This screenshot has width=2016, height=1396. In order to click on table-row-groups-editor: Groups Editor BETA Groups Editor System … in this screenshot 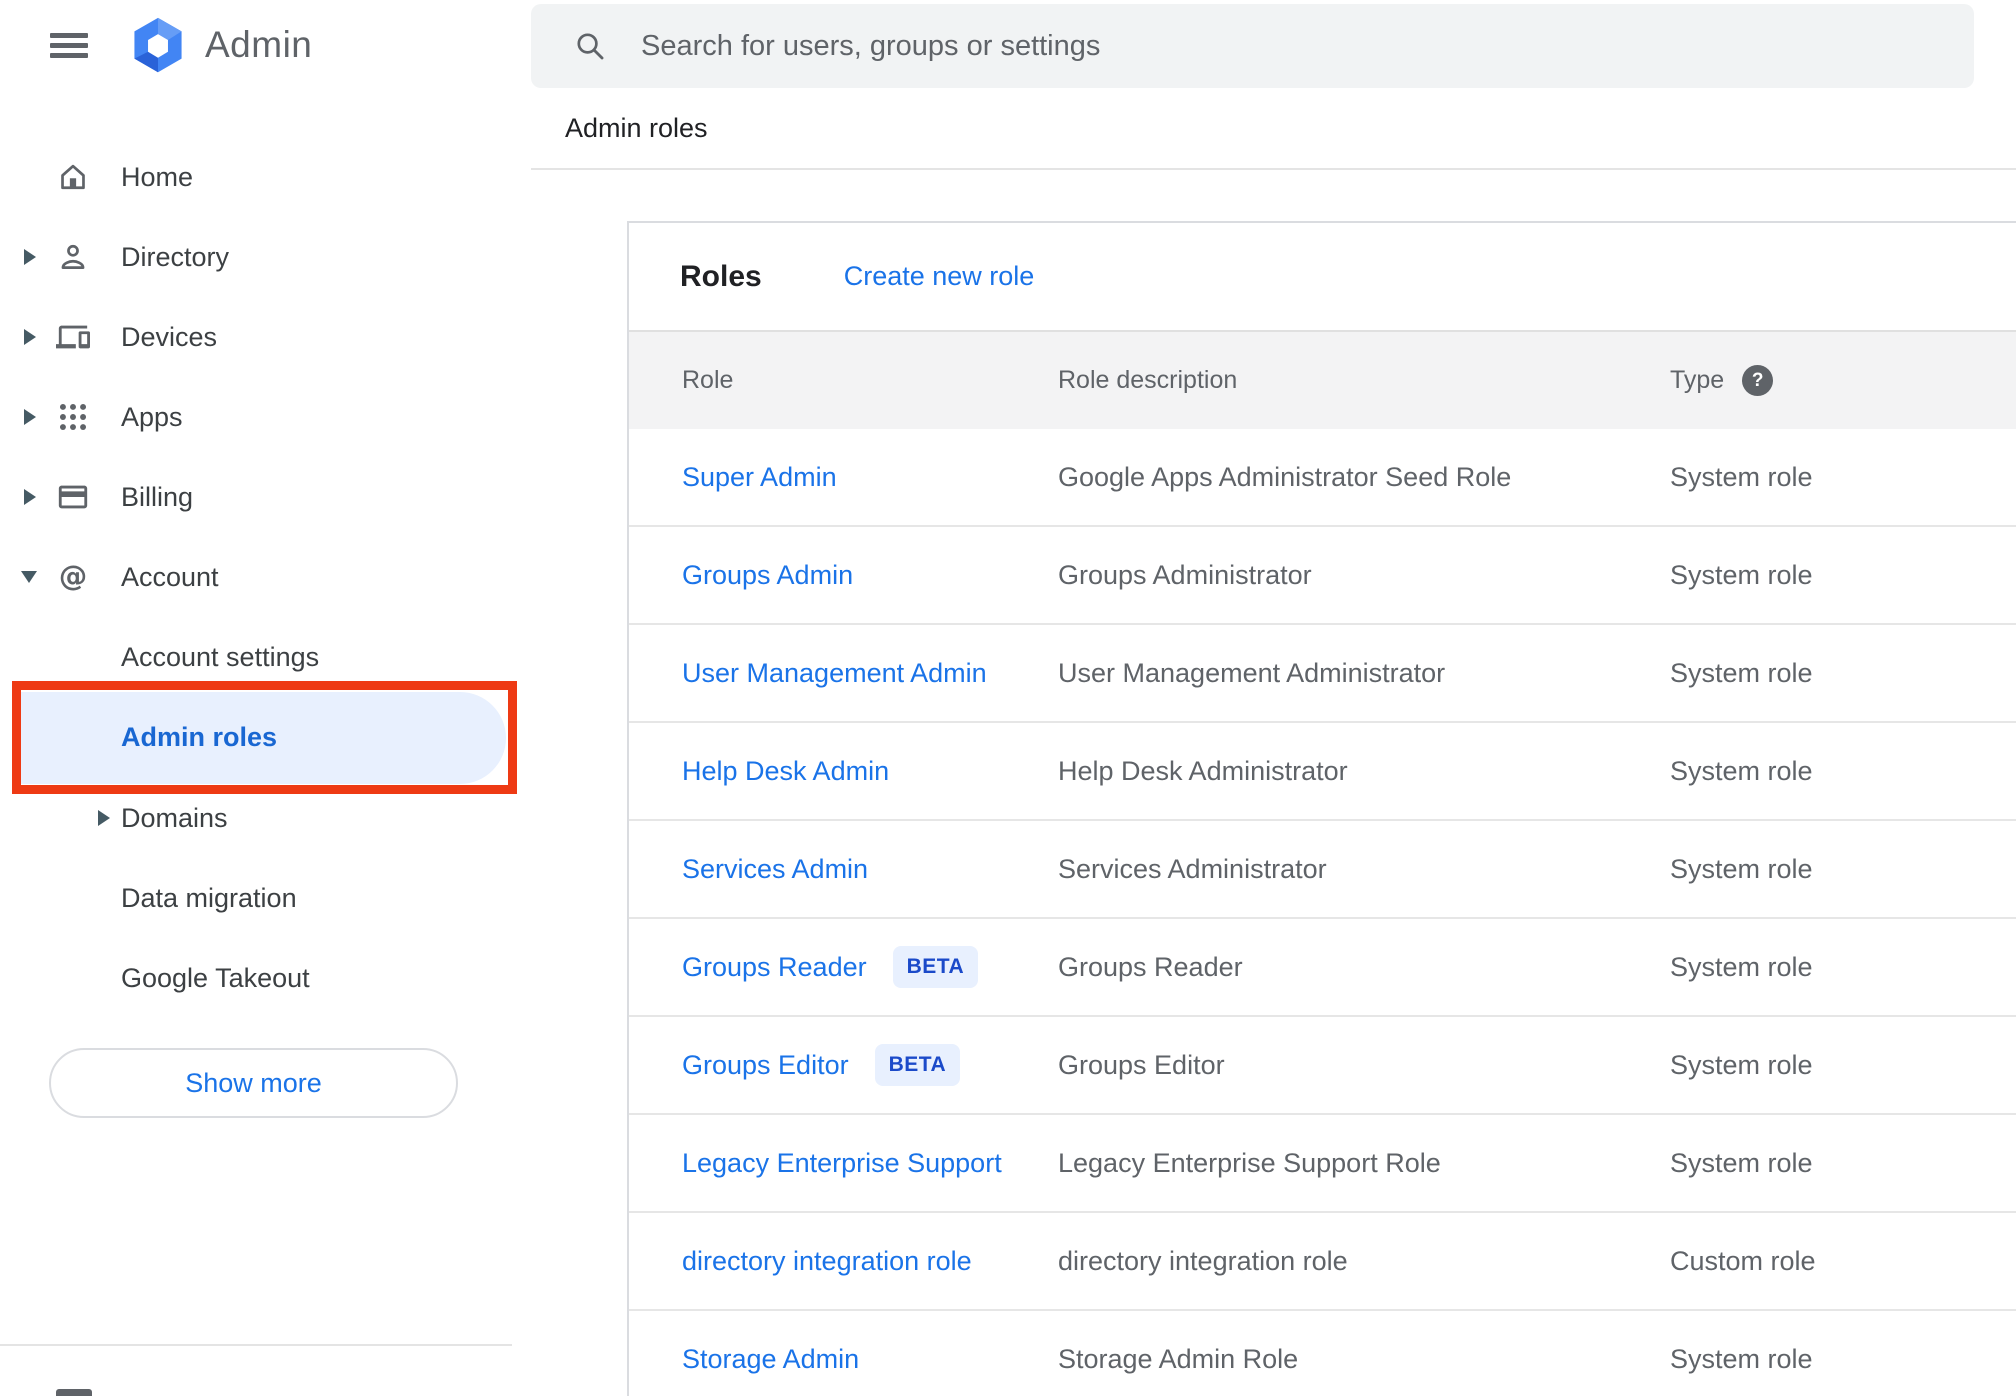, I will do `click(1322, 1066)`.